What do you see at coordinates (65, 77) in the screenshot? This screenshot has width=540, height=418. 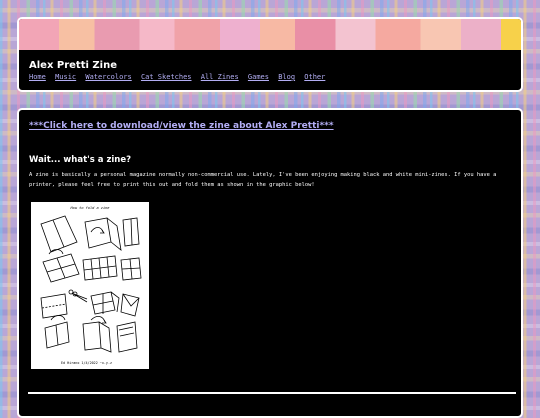 I see `nav-music: Music` at bounding box center [65, 77].